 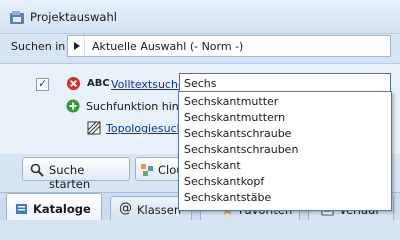 I want to click on fulltext-query-input: Sechs, so click(x=285, y=83).